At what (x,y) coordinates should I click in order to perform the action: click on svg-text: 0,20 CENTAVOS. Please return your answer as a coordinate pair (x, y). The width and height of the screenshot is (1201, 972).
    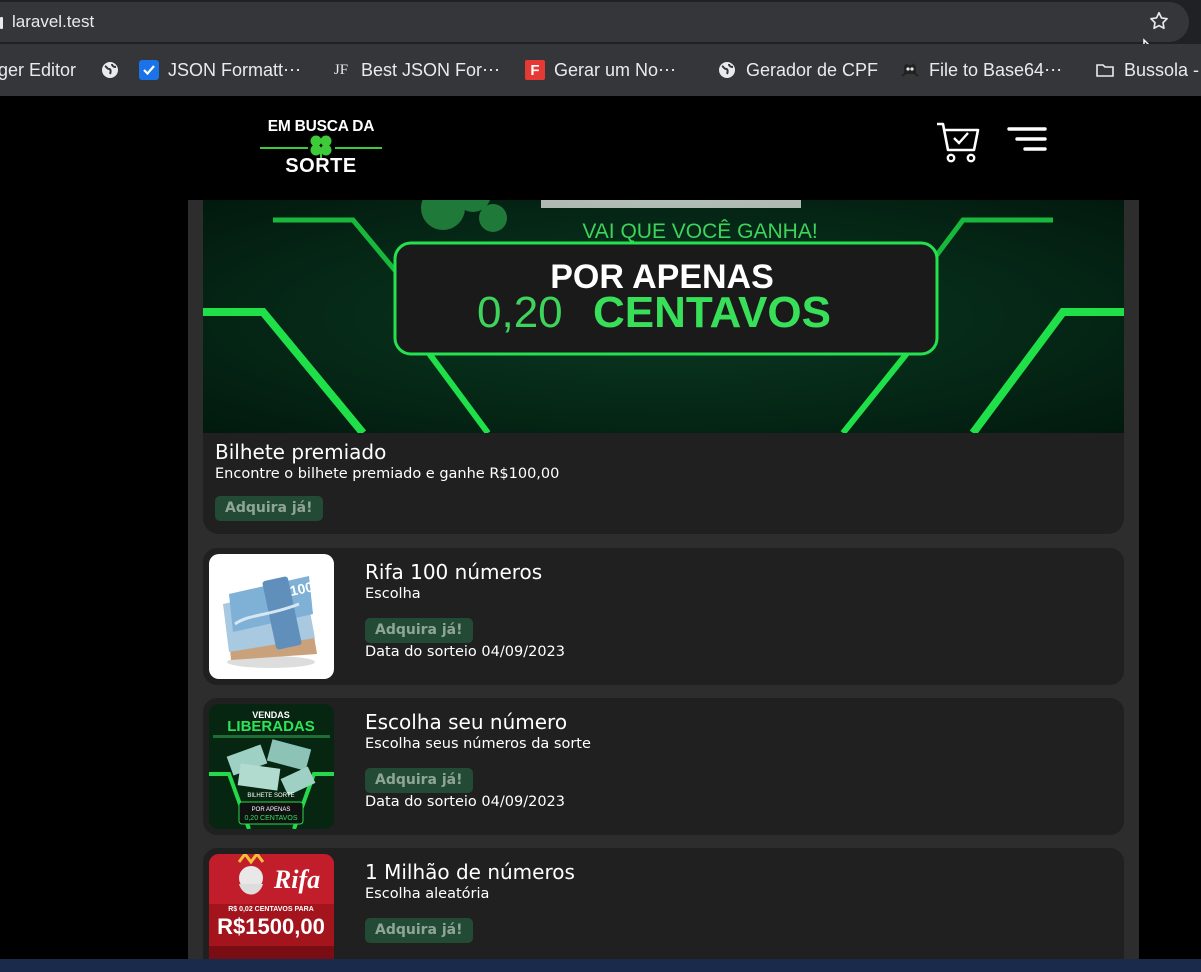
    Looking at the image, I should click on (270, 818).